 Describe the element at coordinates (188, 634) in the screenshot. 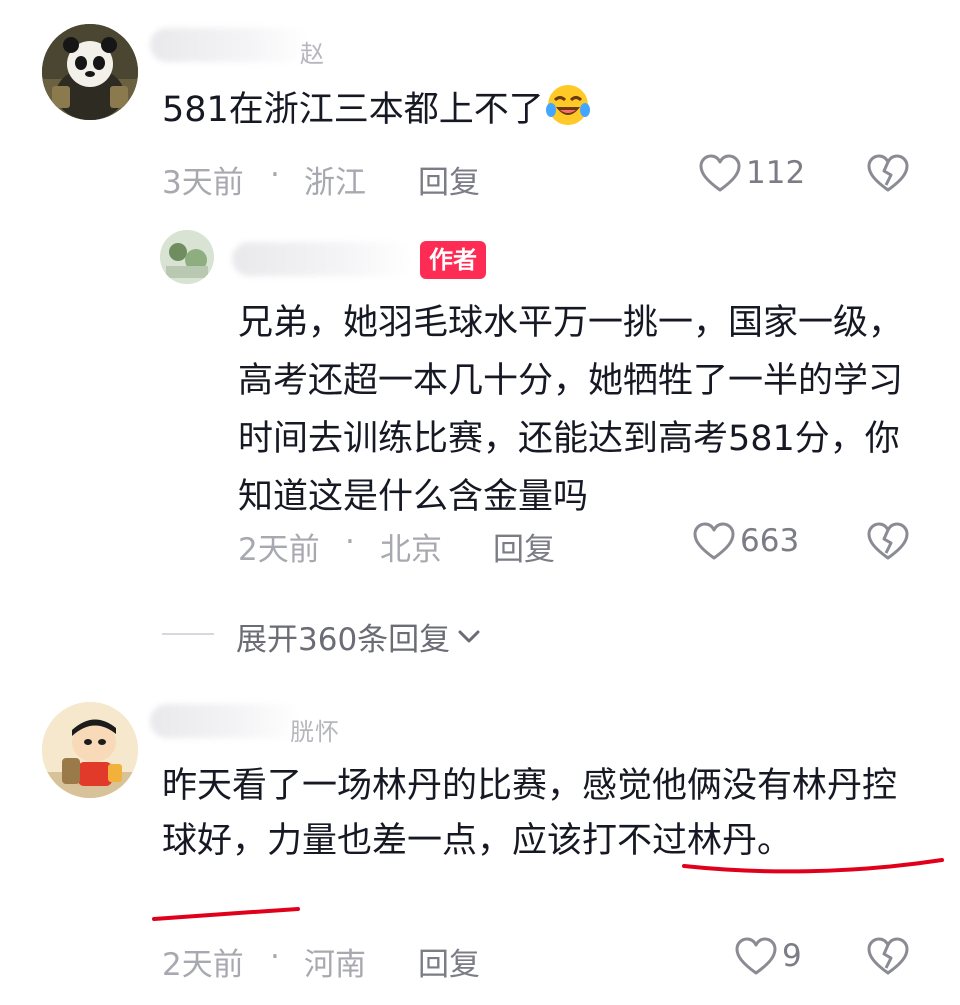

I see `expand-divider` at that location.